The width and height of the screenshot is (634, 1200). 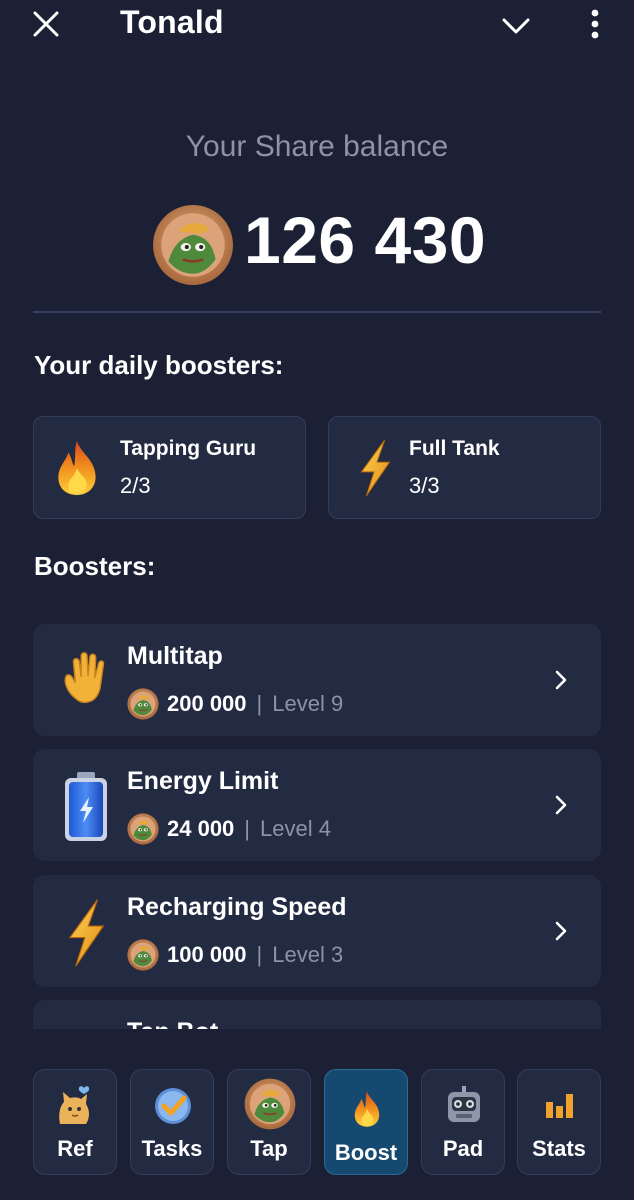 What do you see at coordinates (169, 467) in the screenshot?
I see `daily-booster-tapping-guru: Tapping Guru 2/3` at bounding box center [169, 467].